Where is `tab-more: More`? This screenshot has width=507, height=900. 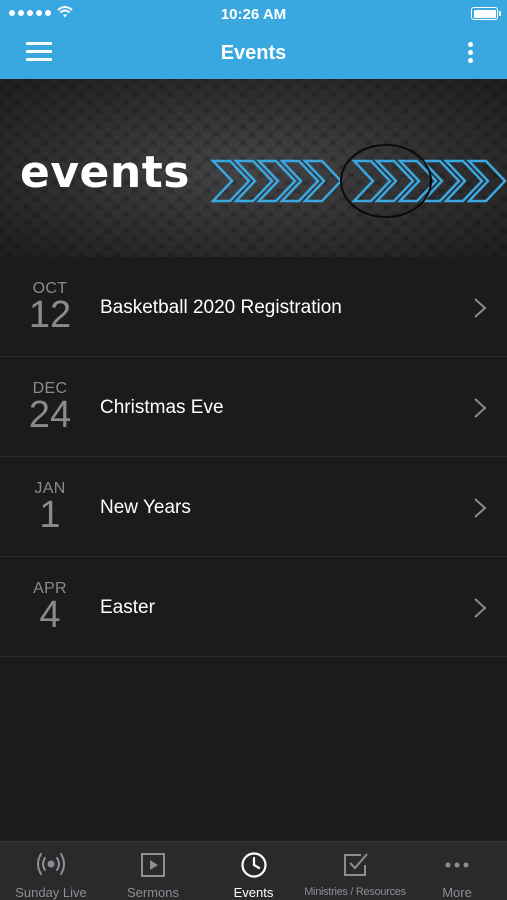 tab-more: More is located at coordinates (457, 871).